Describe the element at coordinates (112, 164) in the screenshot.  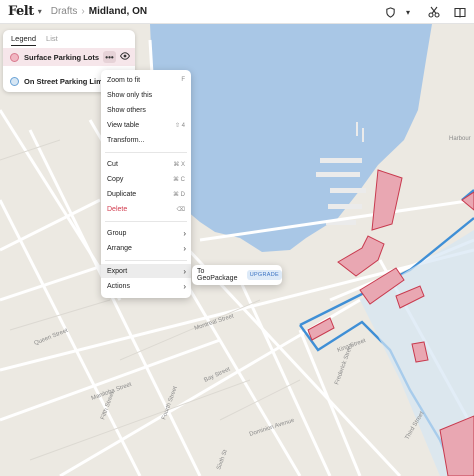
I see `menu-label: Cut` at that location.